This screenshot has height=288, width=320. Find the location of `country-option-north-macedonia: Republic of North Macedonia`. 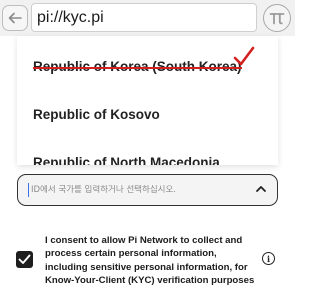

country-option-north-macedonia: Republic of North Macedonia is located at coordinates (147, 154).